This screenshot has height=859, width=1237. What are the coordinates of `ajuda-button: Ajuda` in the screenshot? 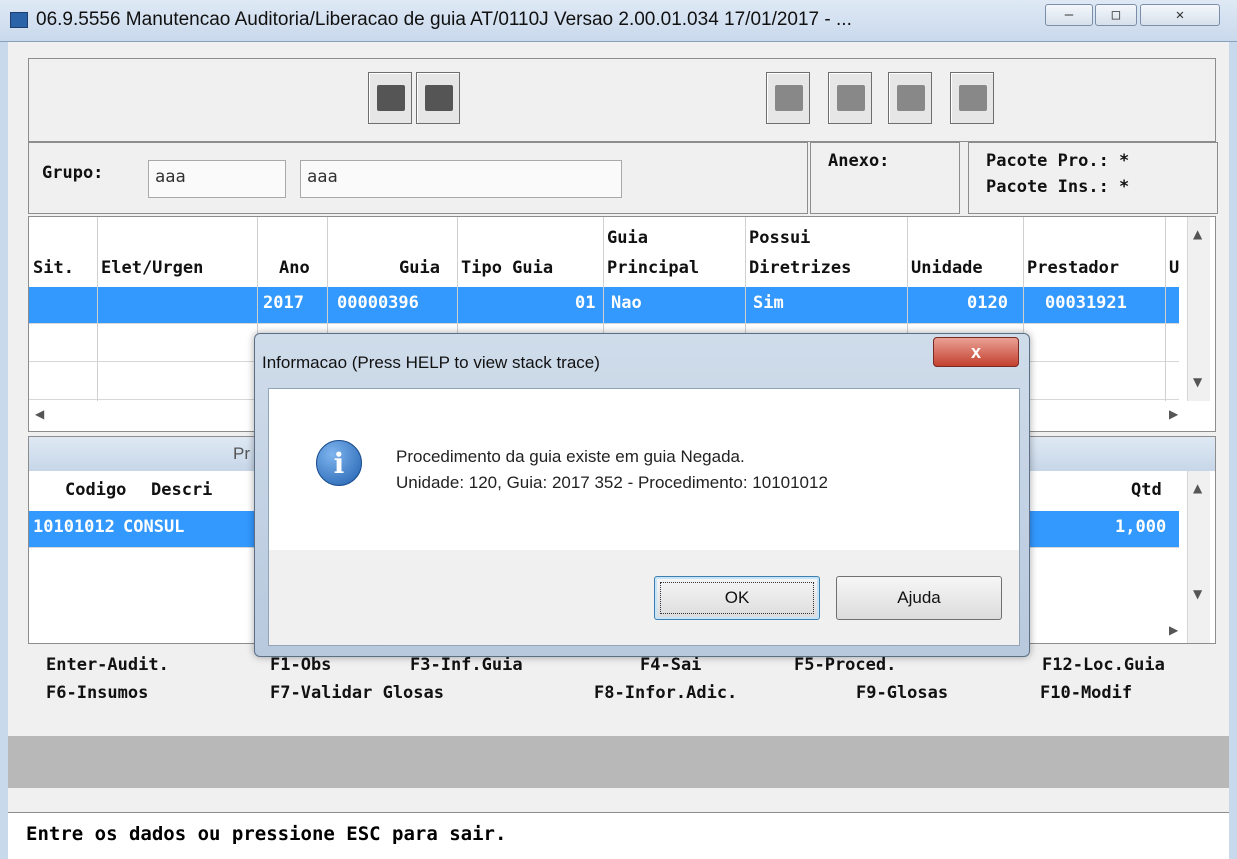 It's located at (919, 598).